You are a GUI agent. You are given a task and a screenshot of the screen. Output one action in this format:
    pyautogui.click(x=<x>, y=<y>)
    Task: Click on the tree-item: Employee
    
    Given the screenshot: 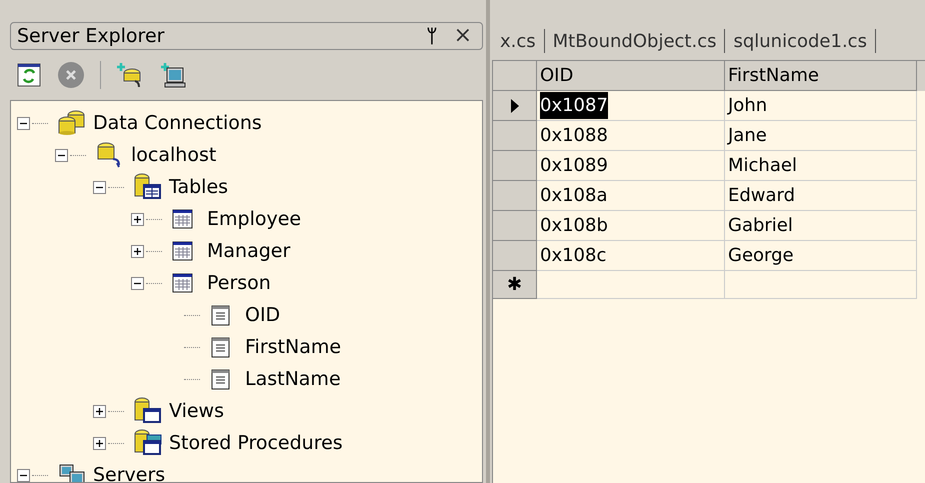 What is the action you would take?
    pyautogui.click(x=254, y=219)
    